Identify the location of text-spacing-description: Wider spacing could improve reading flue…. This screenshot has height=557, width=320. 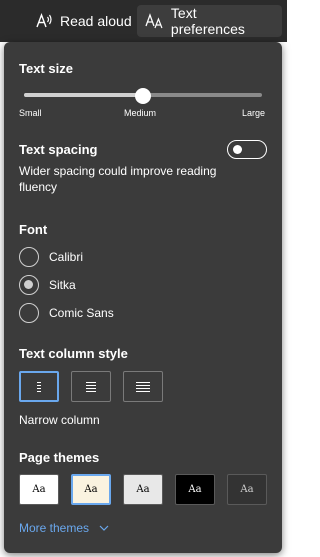
(118, 179).